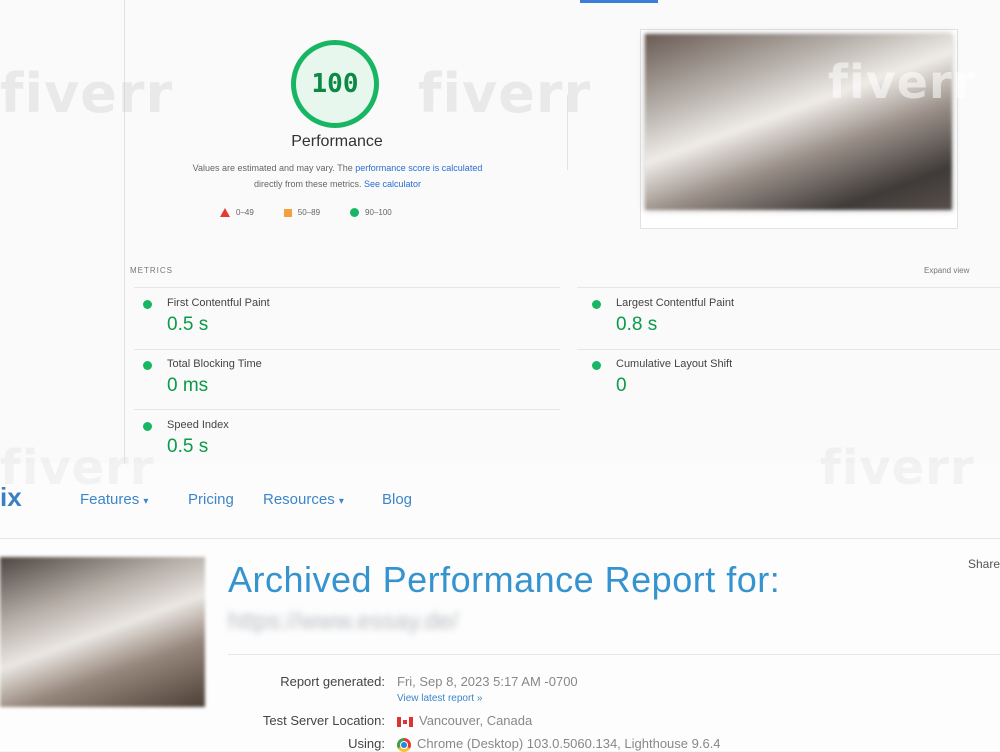 This screenshot has width=1000, height=752. What do you see at coordinates (214, 364) in the screenshot?
I see `metric-name: Total Blocking Time` at bounding box center [214, 364].